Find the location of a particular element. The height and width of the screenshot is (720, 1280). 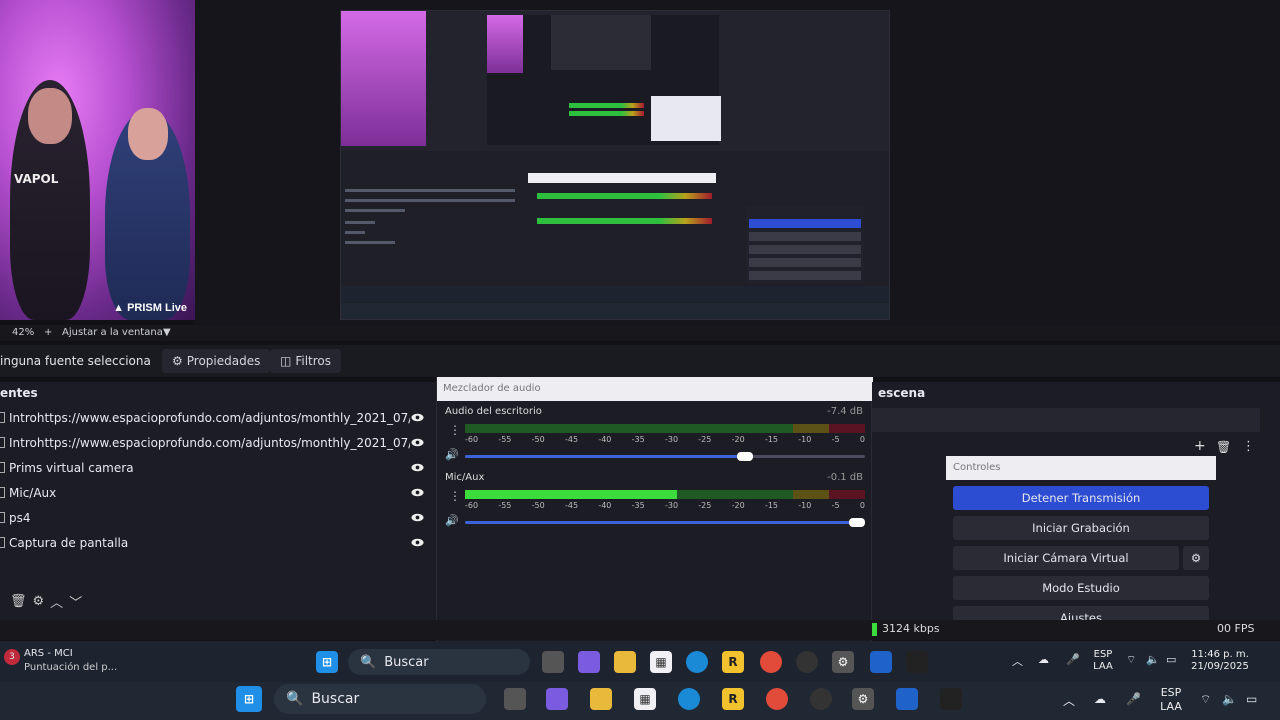

filters-button: ◫ Filtros is located at coordinates (306, 361).